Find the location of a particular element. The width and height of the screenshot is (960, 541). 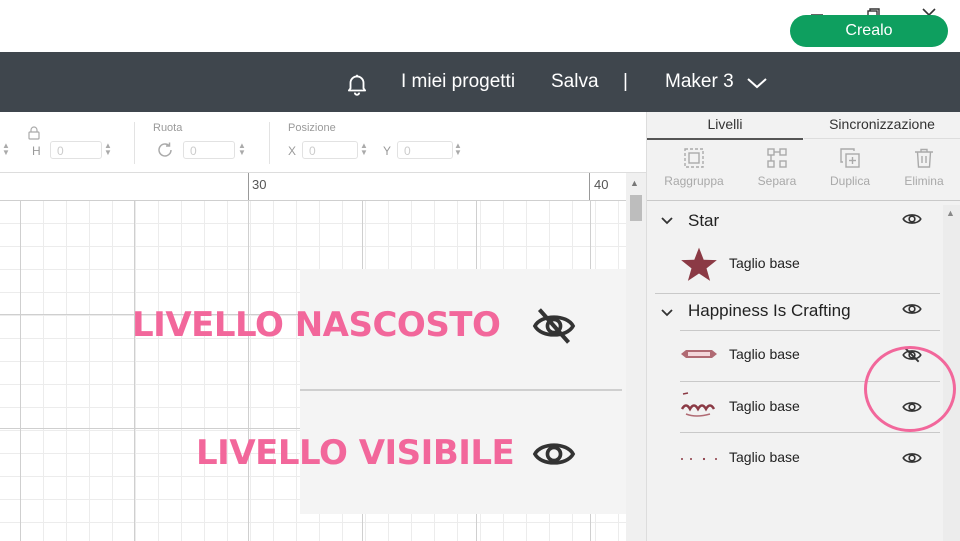

rotate-stepper: ▲ ▼ is located at coordinates (242, 149).